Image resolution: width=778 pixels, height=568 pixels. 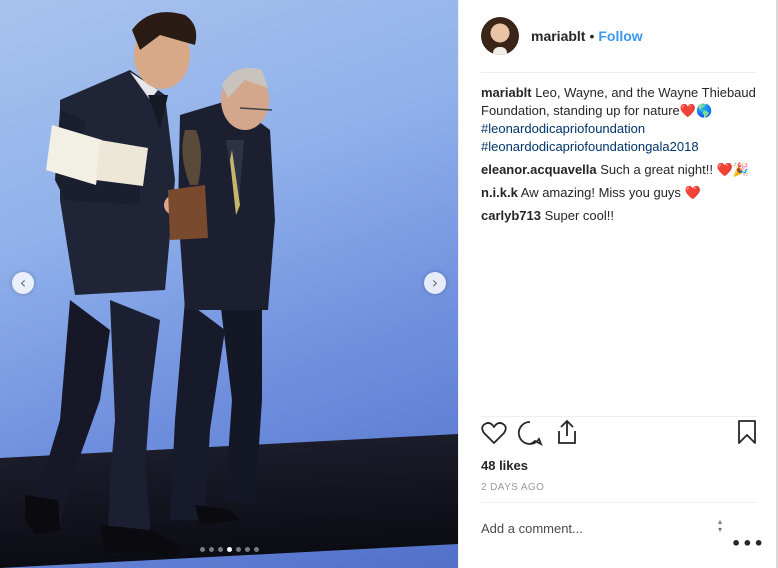 What do you see at coordinates (610, 192) in the screenshot?
I see `comment-text: Aw amazing! Miss you guys ❤️` at bounding box center [610, 192].